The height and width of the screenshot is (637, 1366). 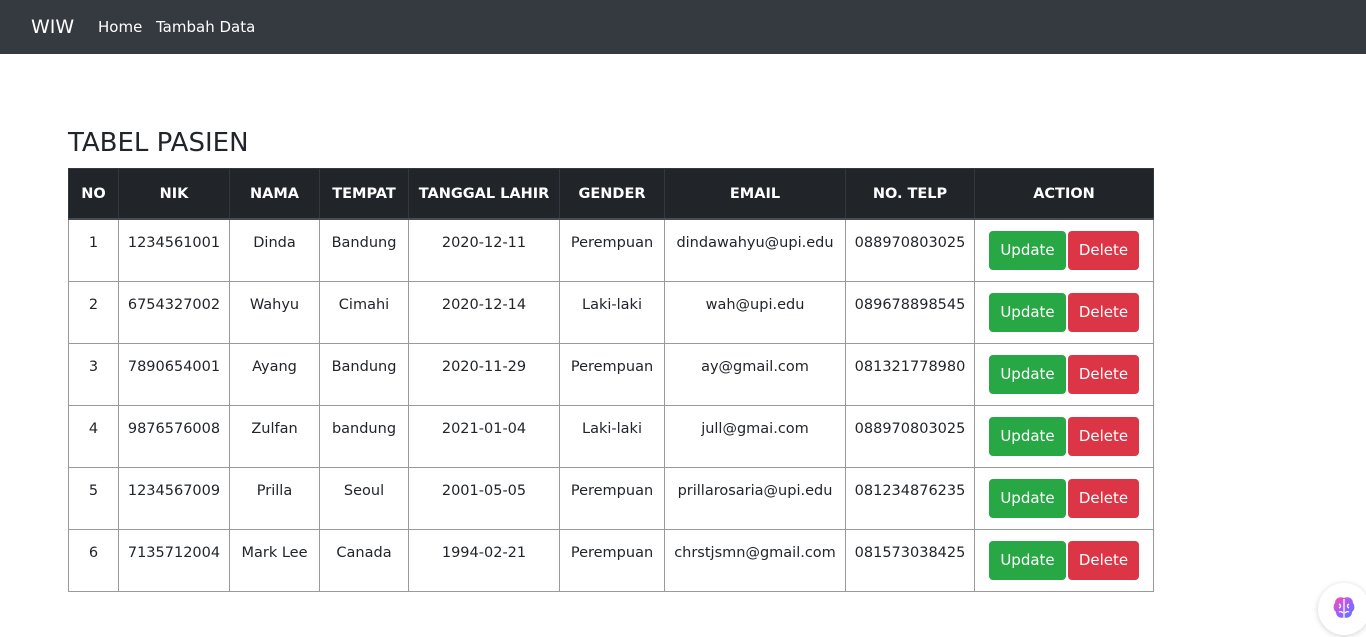 I want to click on cell-telp: 089678898545, so click(x=910, y=312).